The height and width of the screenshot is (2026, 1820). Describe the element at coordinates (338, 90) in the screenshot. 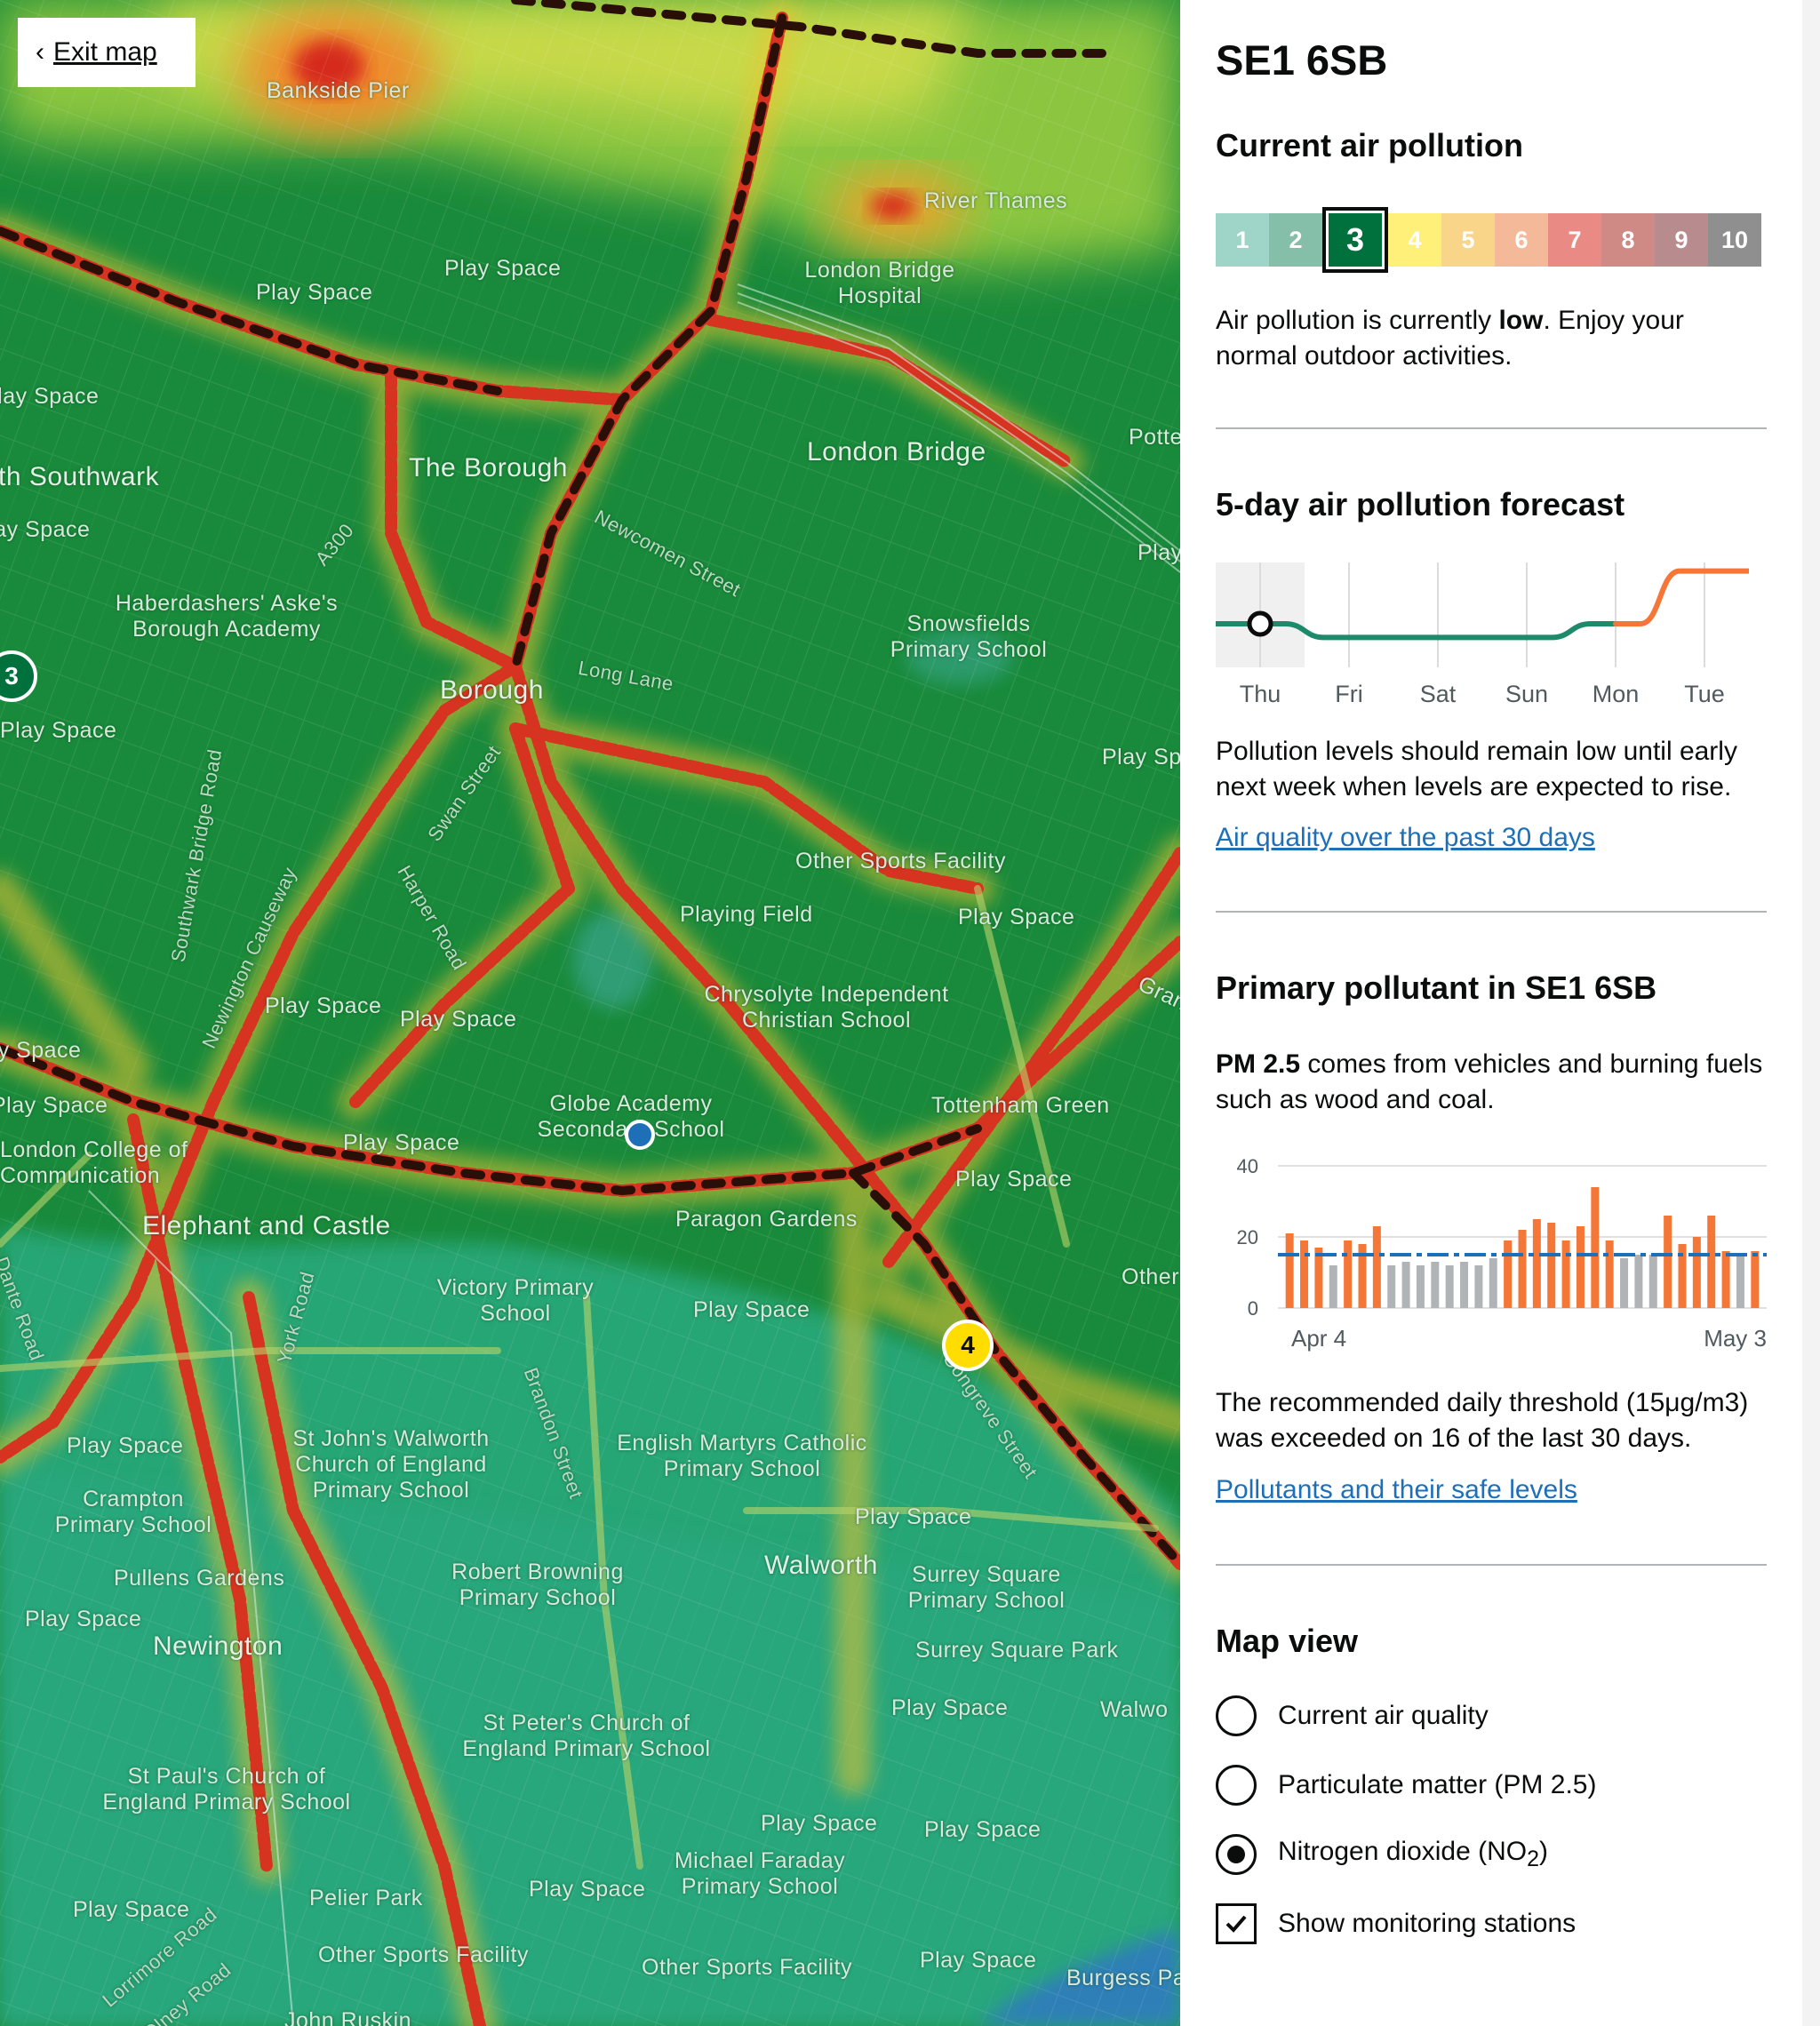

I see `map-label: Bankside Pier` at that location.